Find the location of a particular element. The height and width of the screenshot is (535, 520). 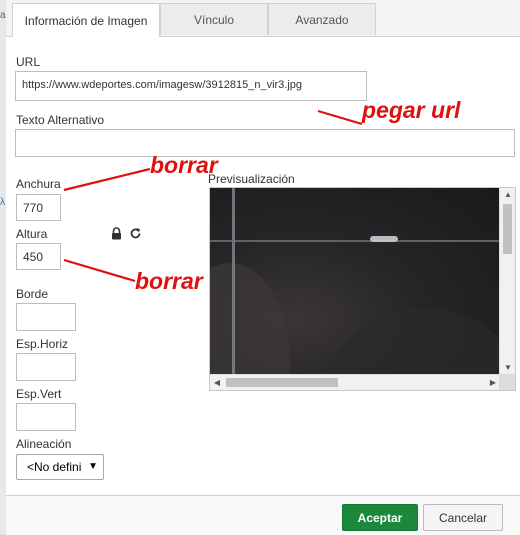

annotation-line-width is located at coordinates (107, 179).